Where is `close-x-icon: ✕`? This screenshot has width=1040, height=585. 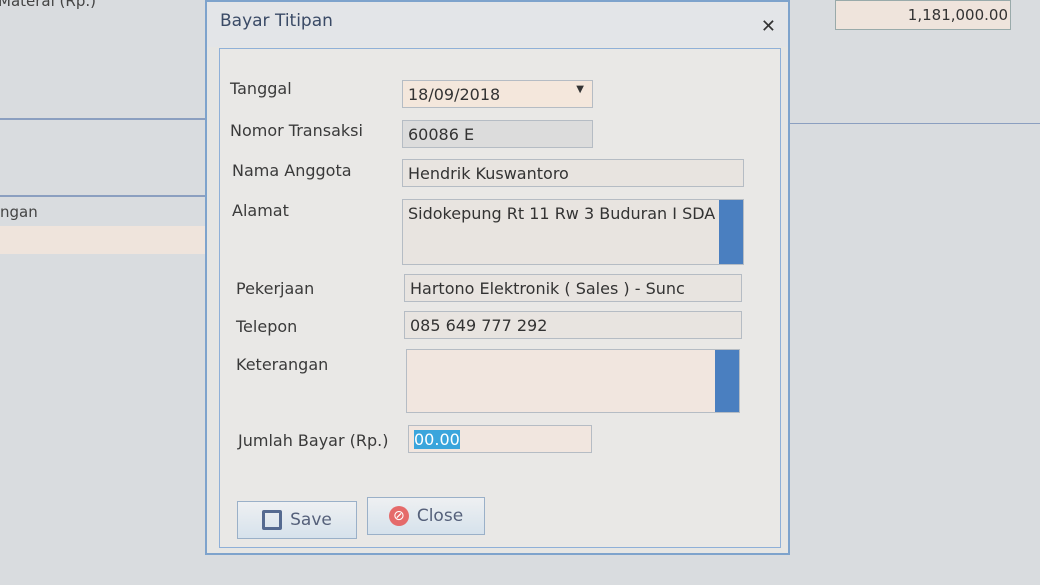 close-x-icon: ✕ is located at coordinates (768, 26).